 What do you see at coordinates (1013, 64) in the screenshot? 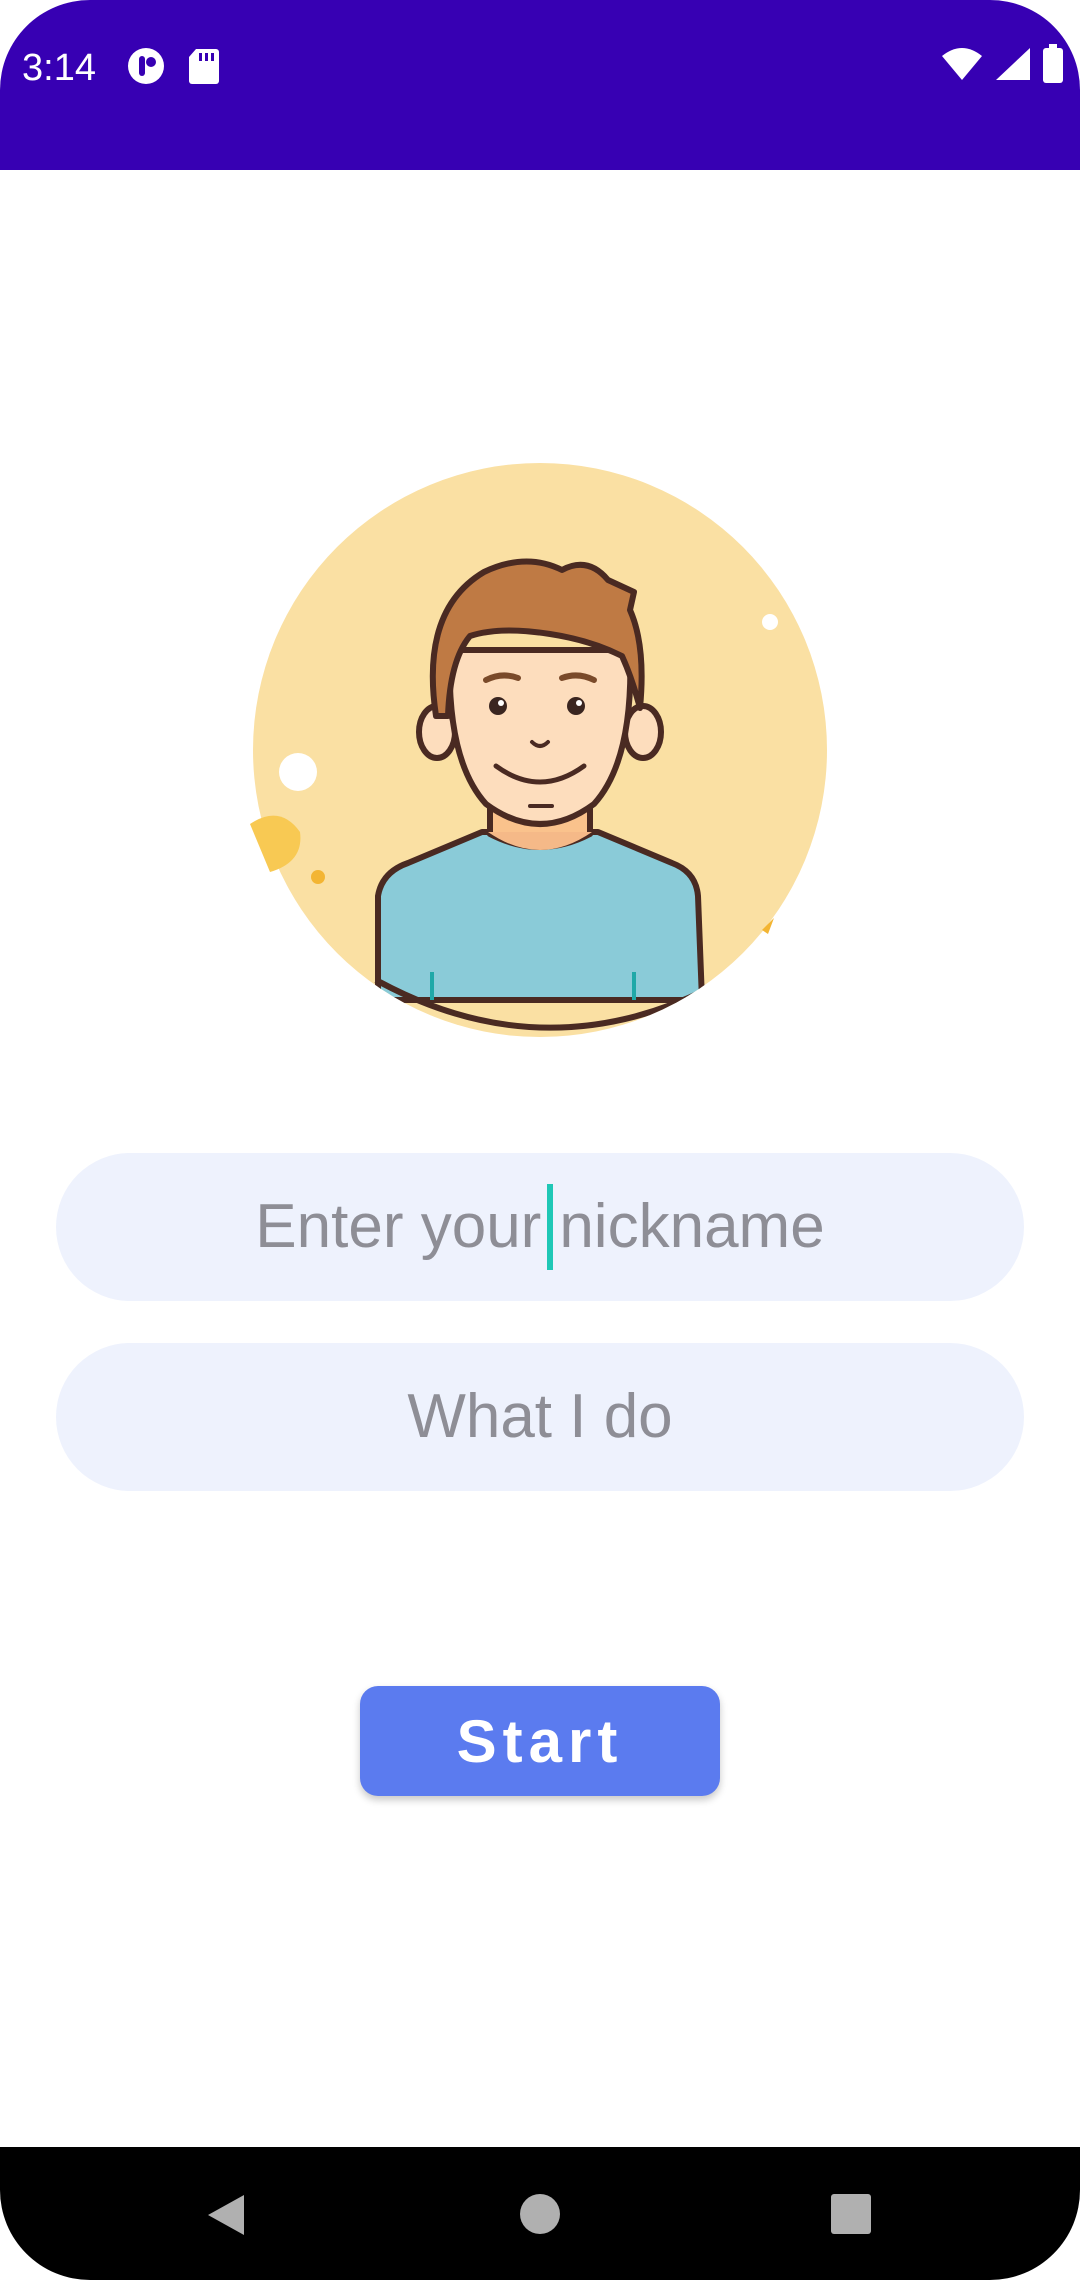
I see `cell-signal-icon` at bounding box center [1013, 64].